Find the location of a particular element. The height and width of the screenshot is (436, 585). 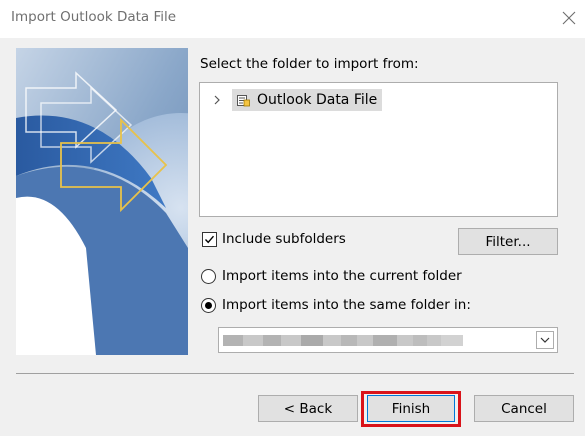

window-title: Import Outlook Data File is located at coordinates (94, 17).